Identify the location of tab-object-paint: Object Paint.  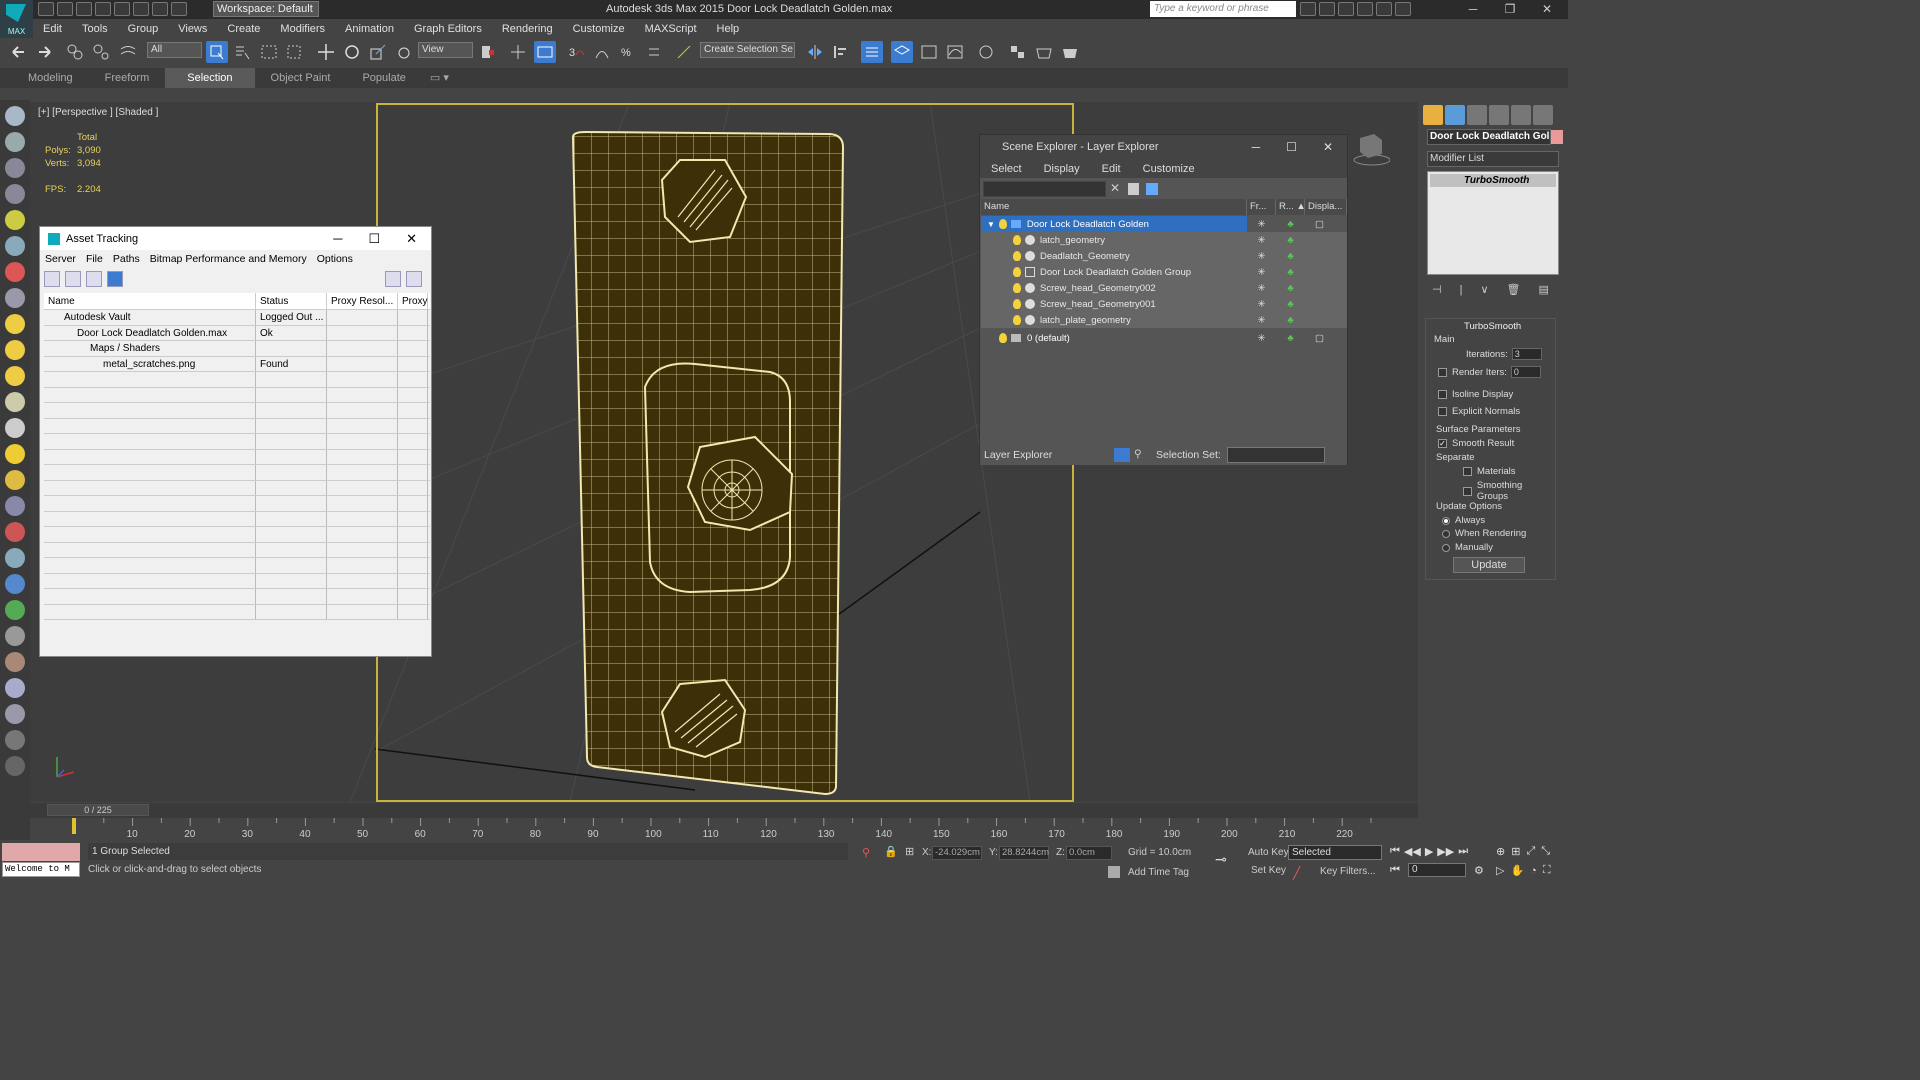
(301, 78).